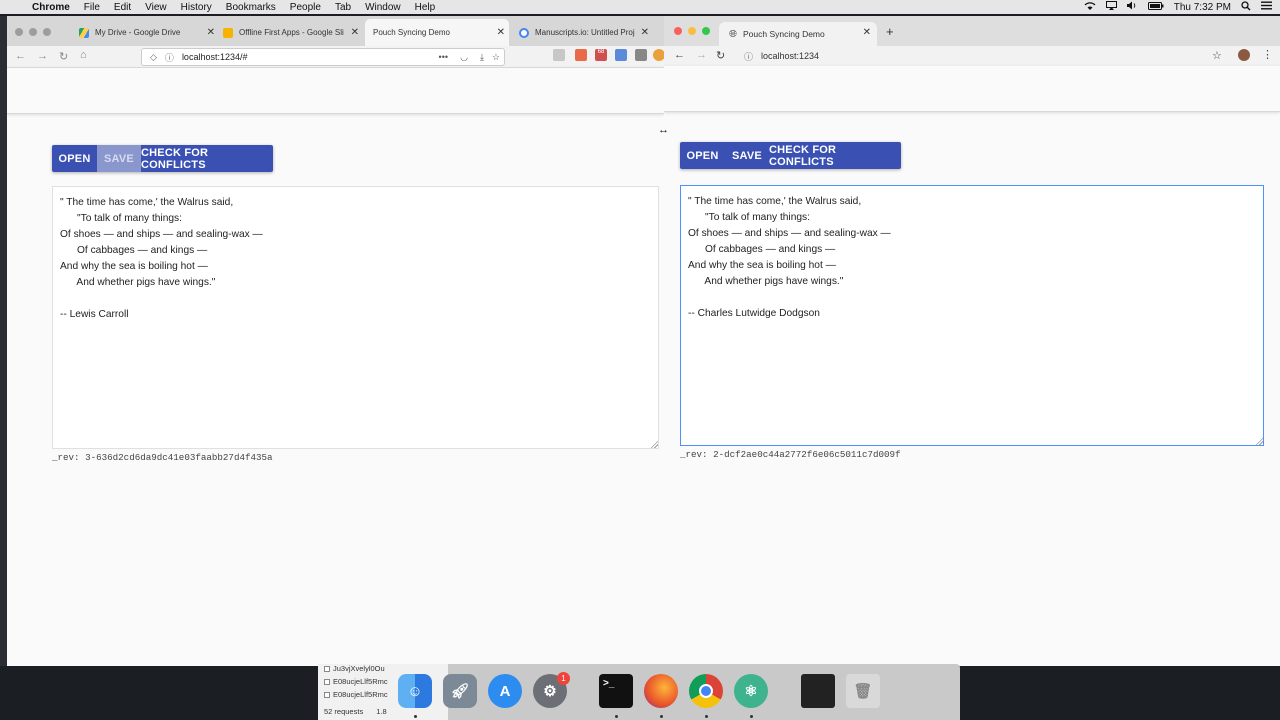 Image resolution: width=1280 pixels, height=720 pixels. Describe the element at coordinates (1246, 7) in the screenshot. I see `spotlight-icon` at that location.